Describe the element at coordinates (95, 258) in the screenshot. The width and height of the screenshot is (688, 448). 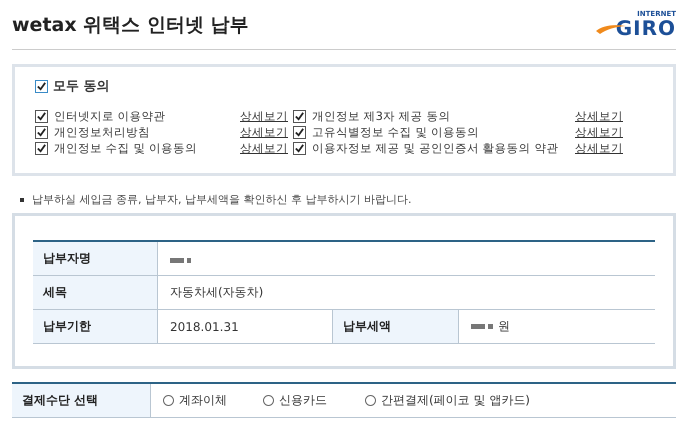
I see `table-header: 납부자명` at that location.